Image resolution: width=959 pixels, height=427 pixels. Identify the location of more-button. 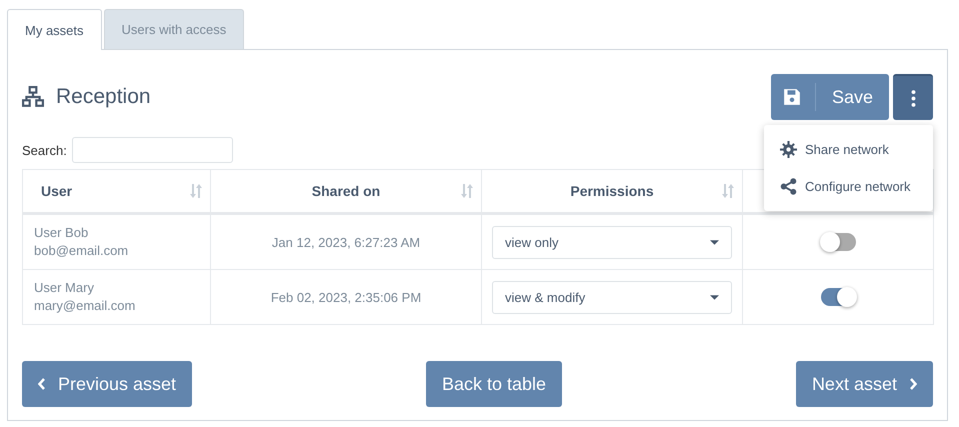
(913, 97).